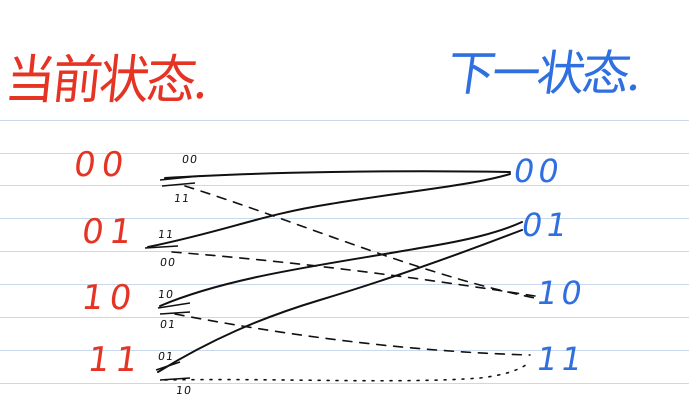 This screenshot has height=405, width=689. I want to click on current-state-00: 00, so click(102, 165).